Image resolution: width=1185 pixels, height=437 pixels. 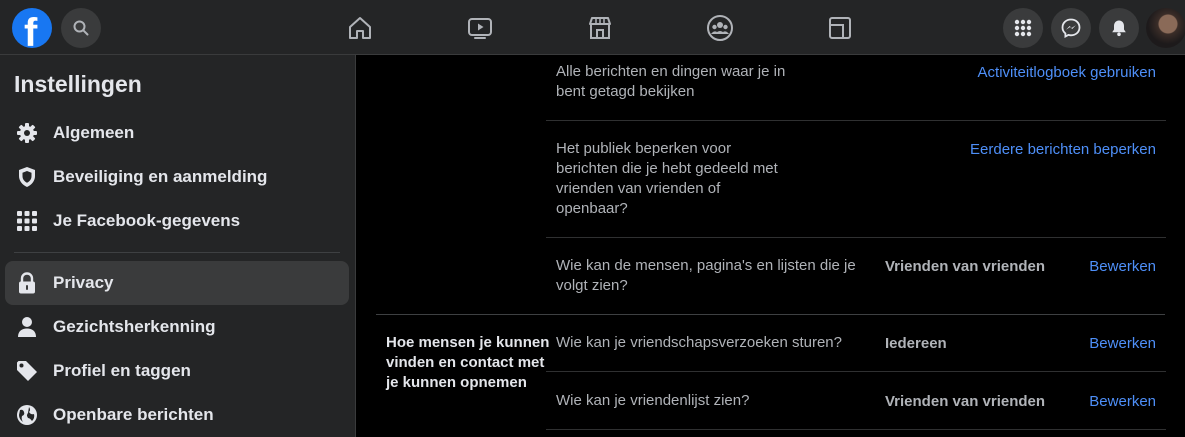 What do you see at coordinates (1067, 72) in the screenshot?
I see `activity-log-link: Activiteitlogboek gebruiken` at bounding box center [1067, 72].